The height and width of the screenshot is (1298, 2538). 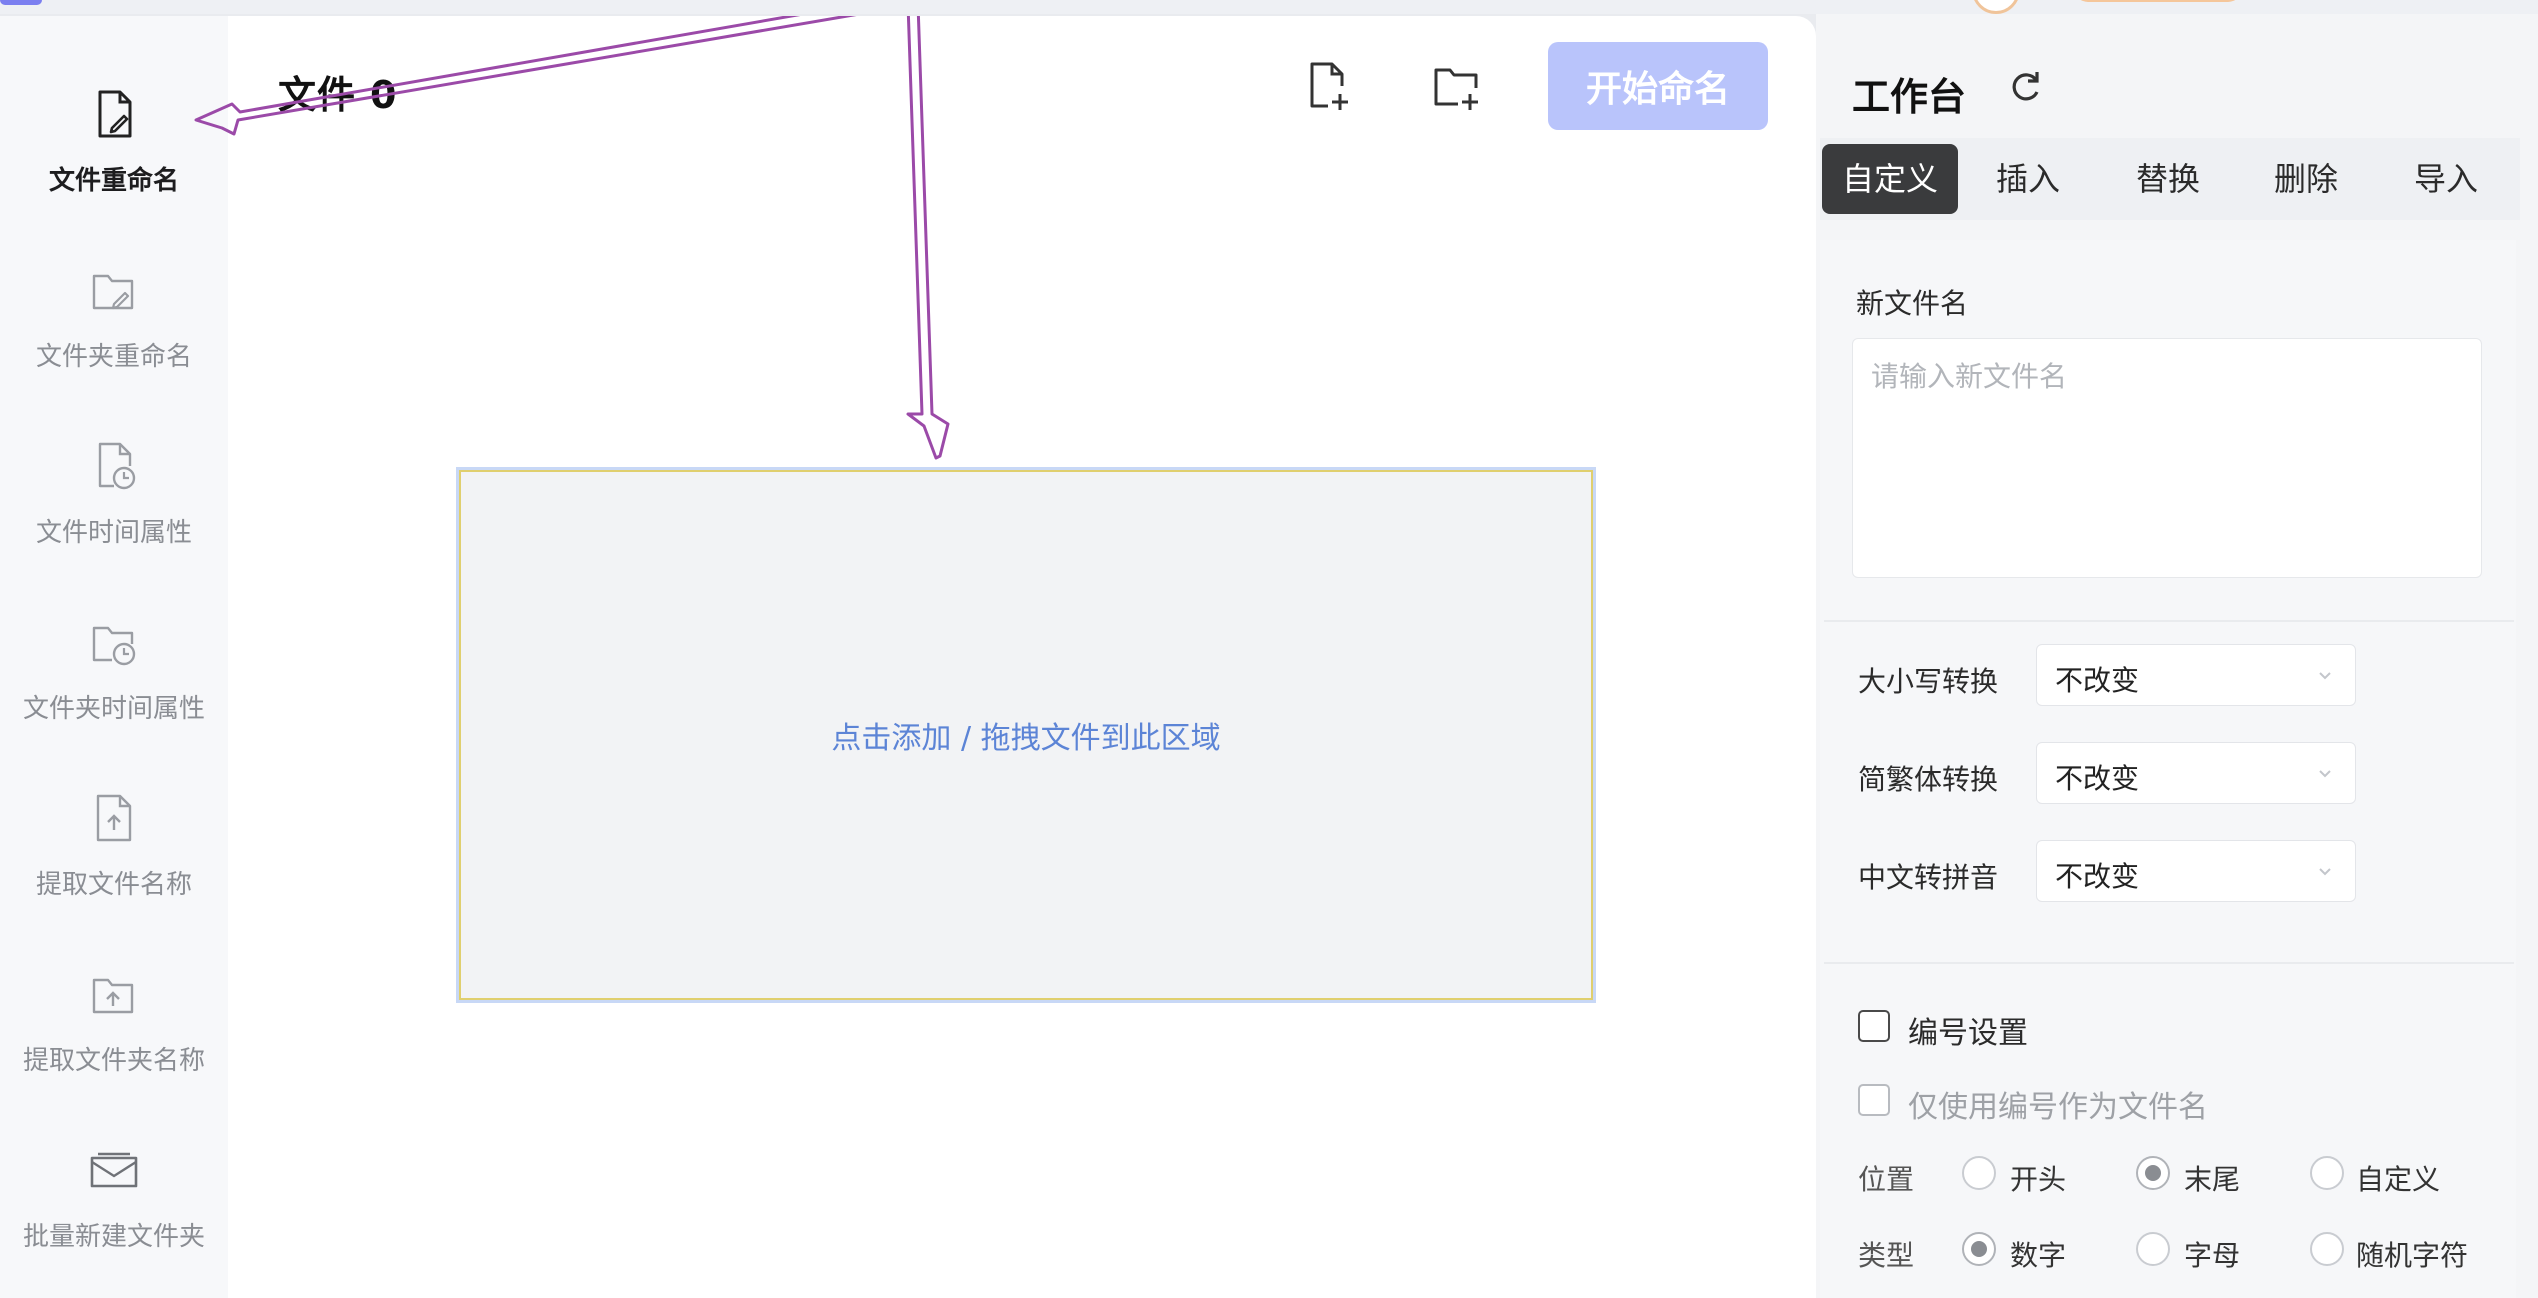 I want to click on type-number-radio, so click(x=1979, y=1249).